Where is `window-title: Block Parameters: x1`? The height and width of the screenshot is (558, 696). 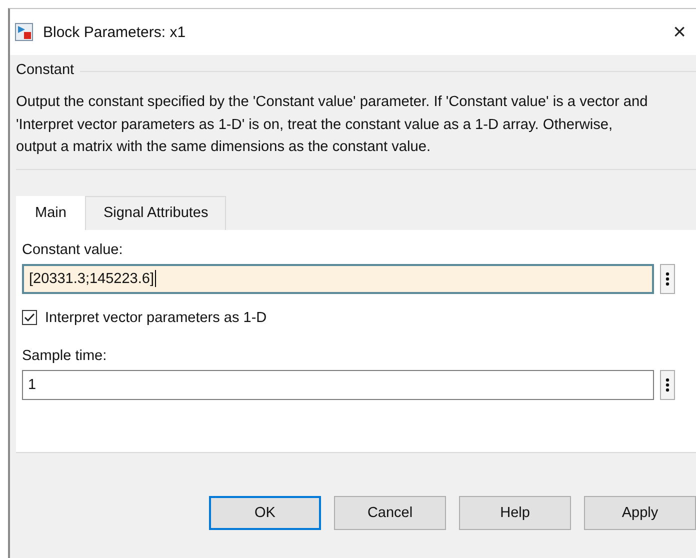 window-title: Block Parameters: x1 is located at coordinates (114, 32).